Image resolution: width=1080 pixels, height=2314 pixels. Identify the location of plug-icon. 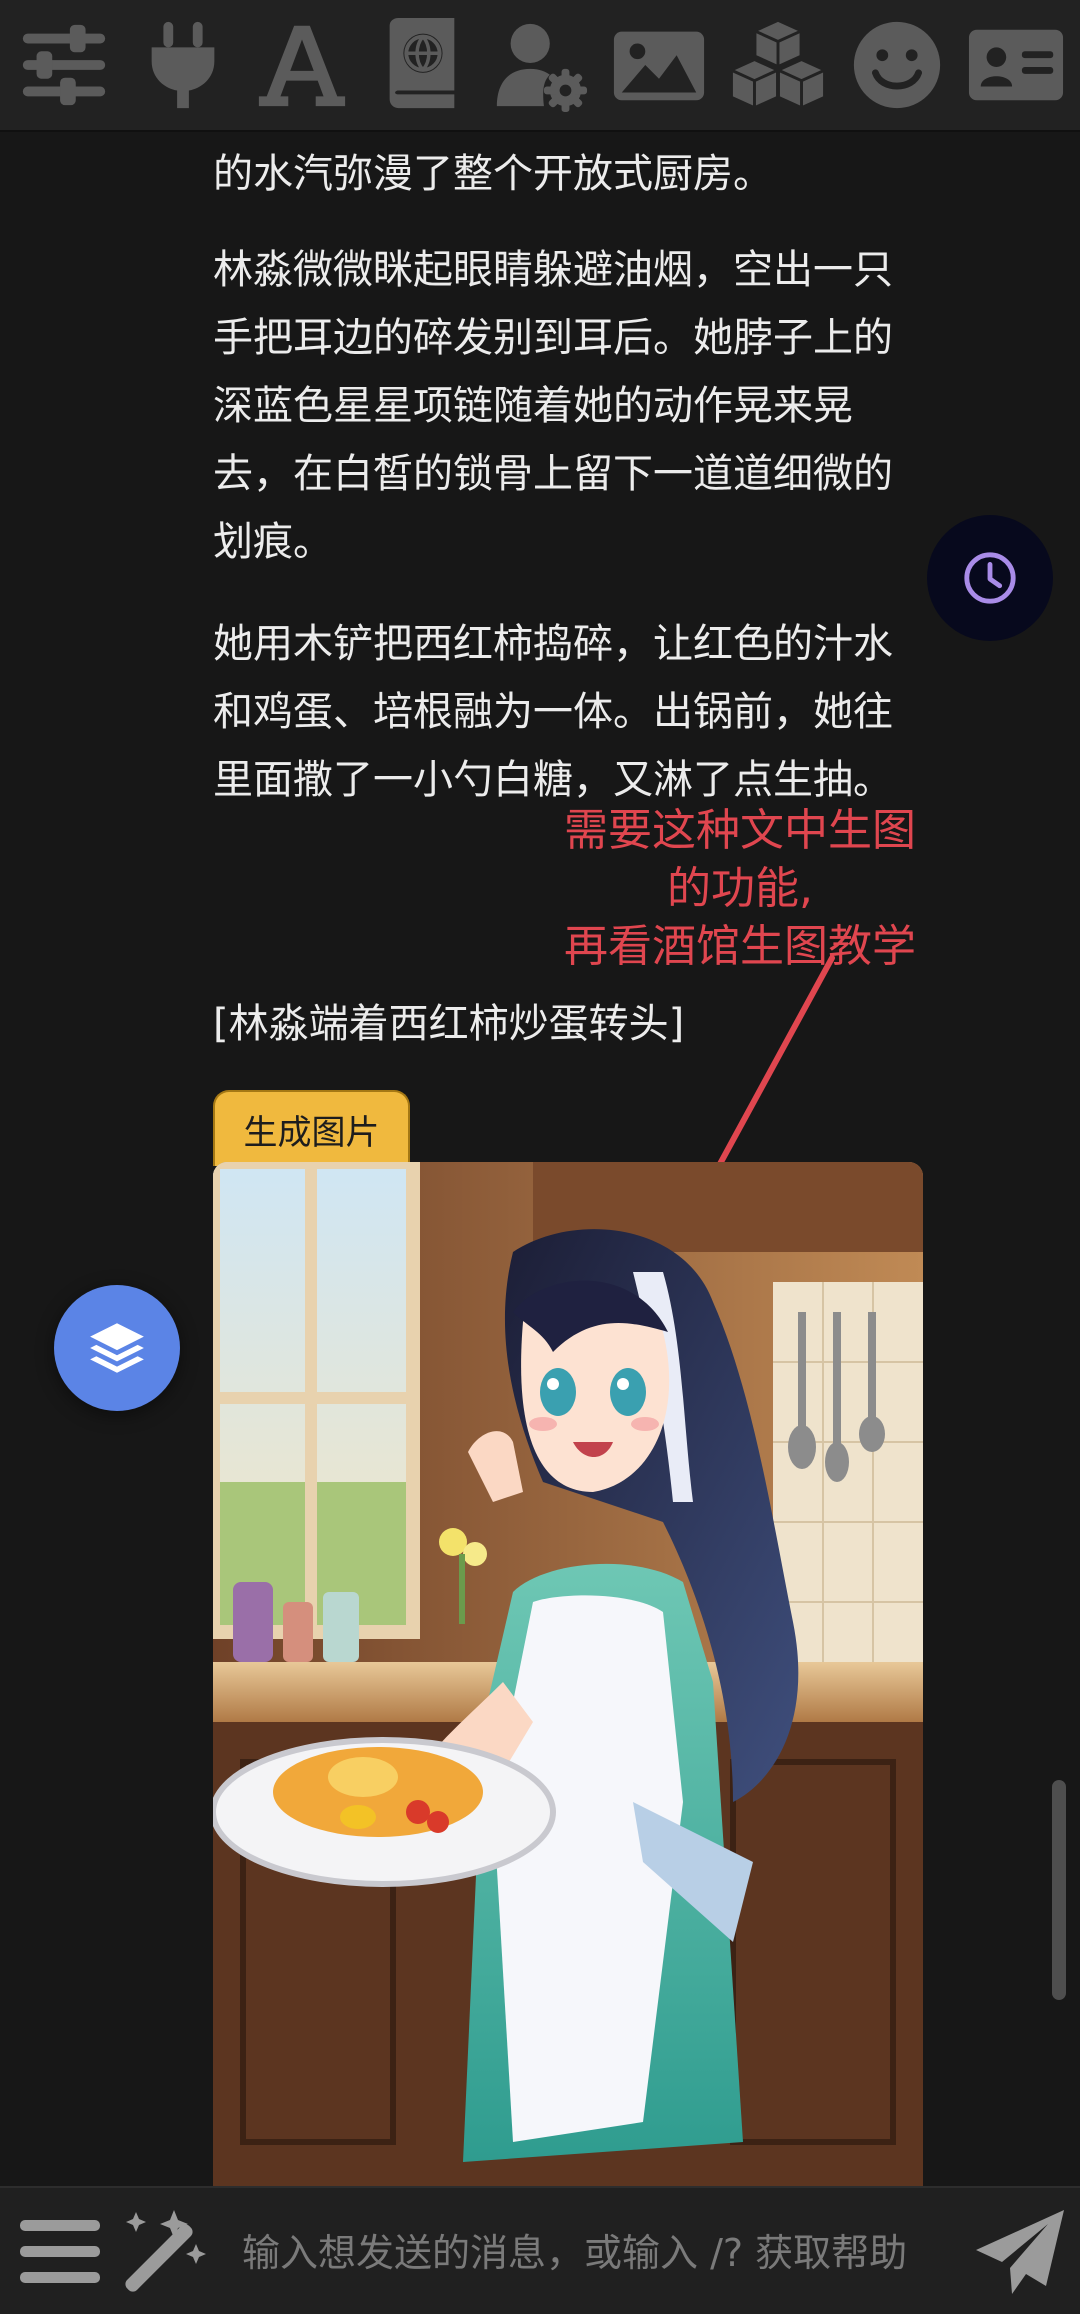
(183, 65).